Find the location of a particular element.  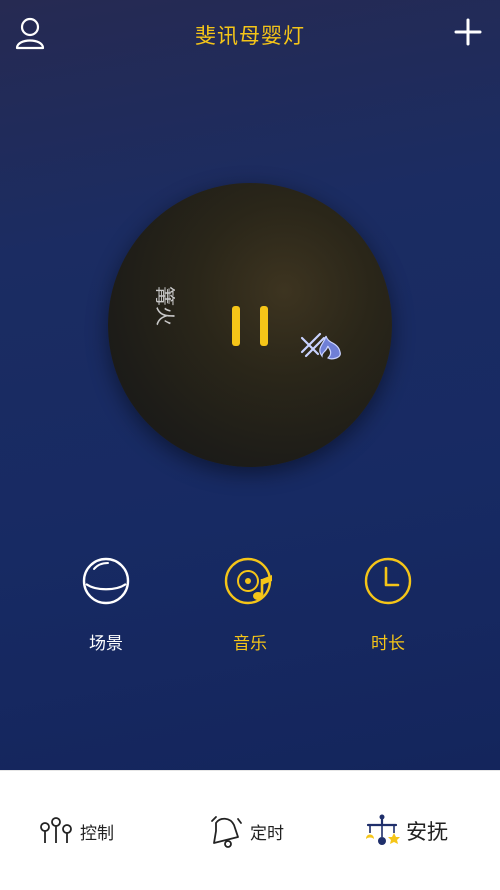

music-button: 音乐 is located at coordinates (250, 604).